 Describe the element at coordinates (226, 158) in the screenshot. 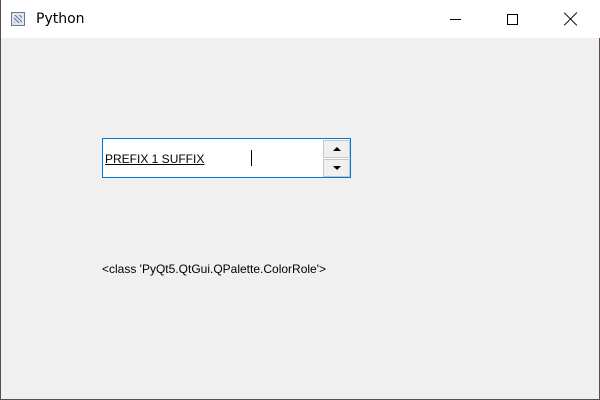

I see `spin-box: PREFIX 1 SUFFIX` at that location.